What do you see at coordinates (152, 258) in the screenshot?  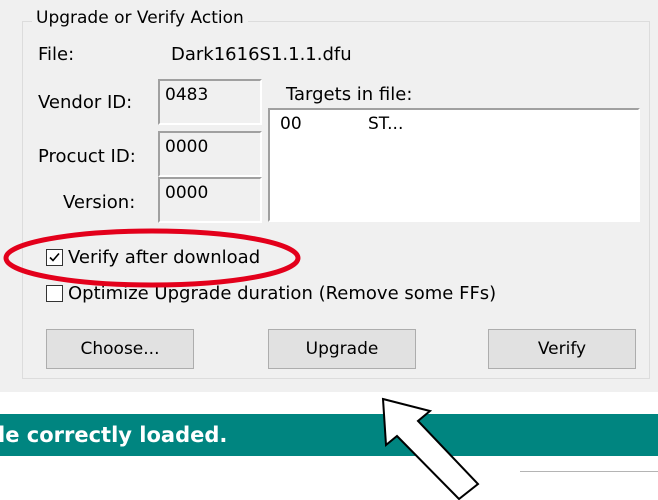 I see `highlight-ellipse` at bounding box center [152, 258].